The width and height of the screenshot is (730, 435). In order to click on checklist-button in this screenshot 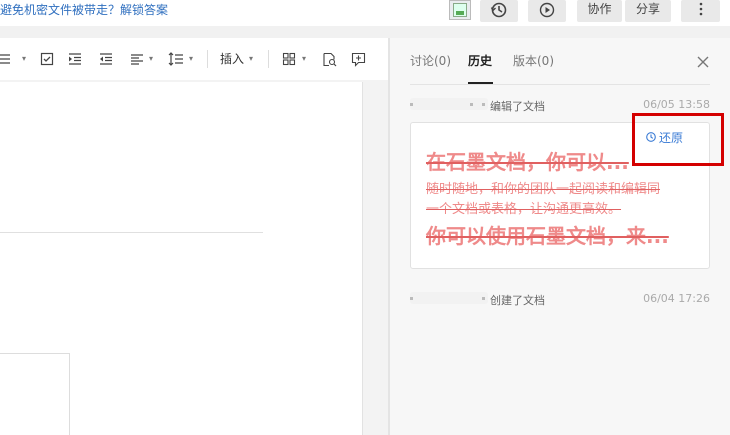, I will do `click(48, 59)`.